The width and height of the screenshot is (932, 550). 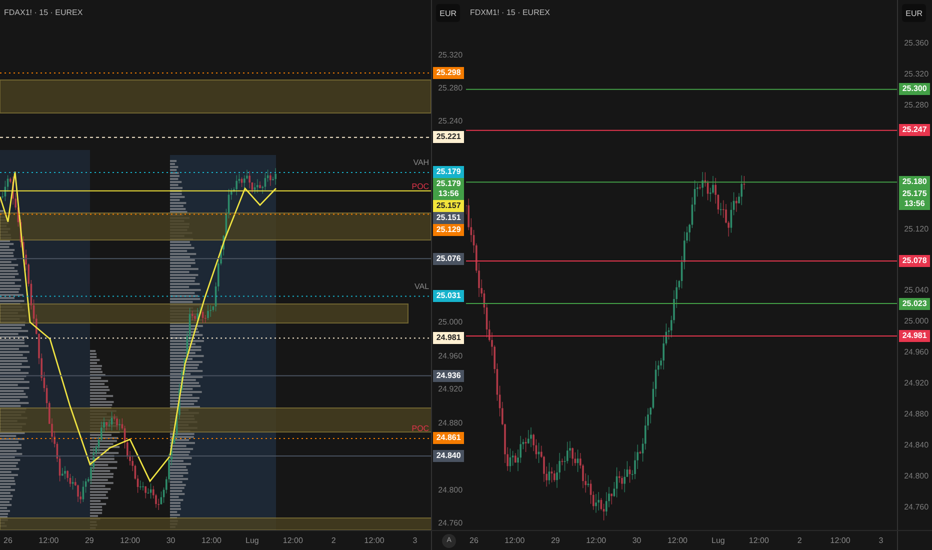 I want to click on price-tick: 25.240, so click(x=450, y=121).